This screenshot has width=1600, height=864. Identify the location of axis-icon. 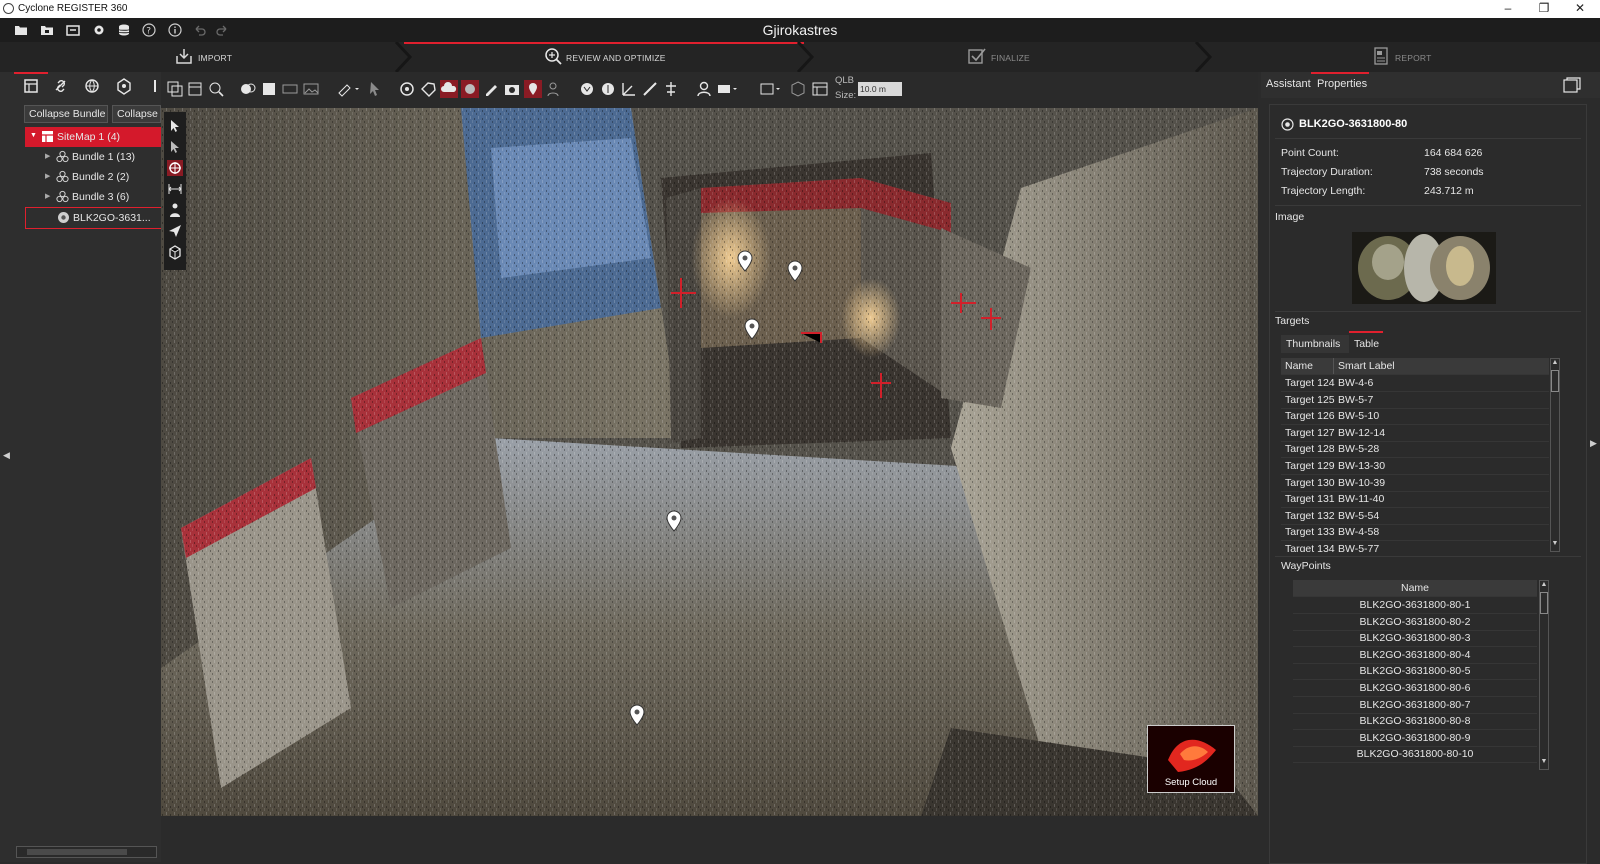
(629, 89).